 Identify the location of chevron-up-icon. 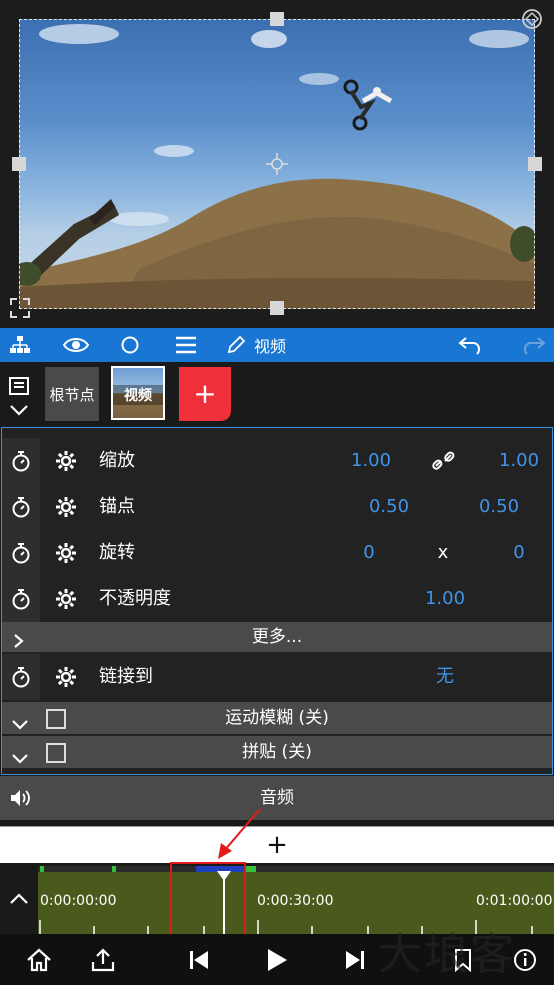
(19, 899).